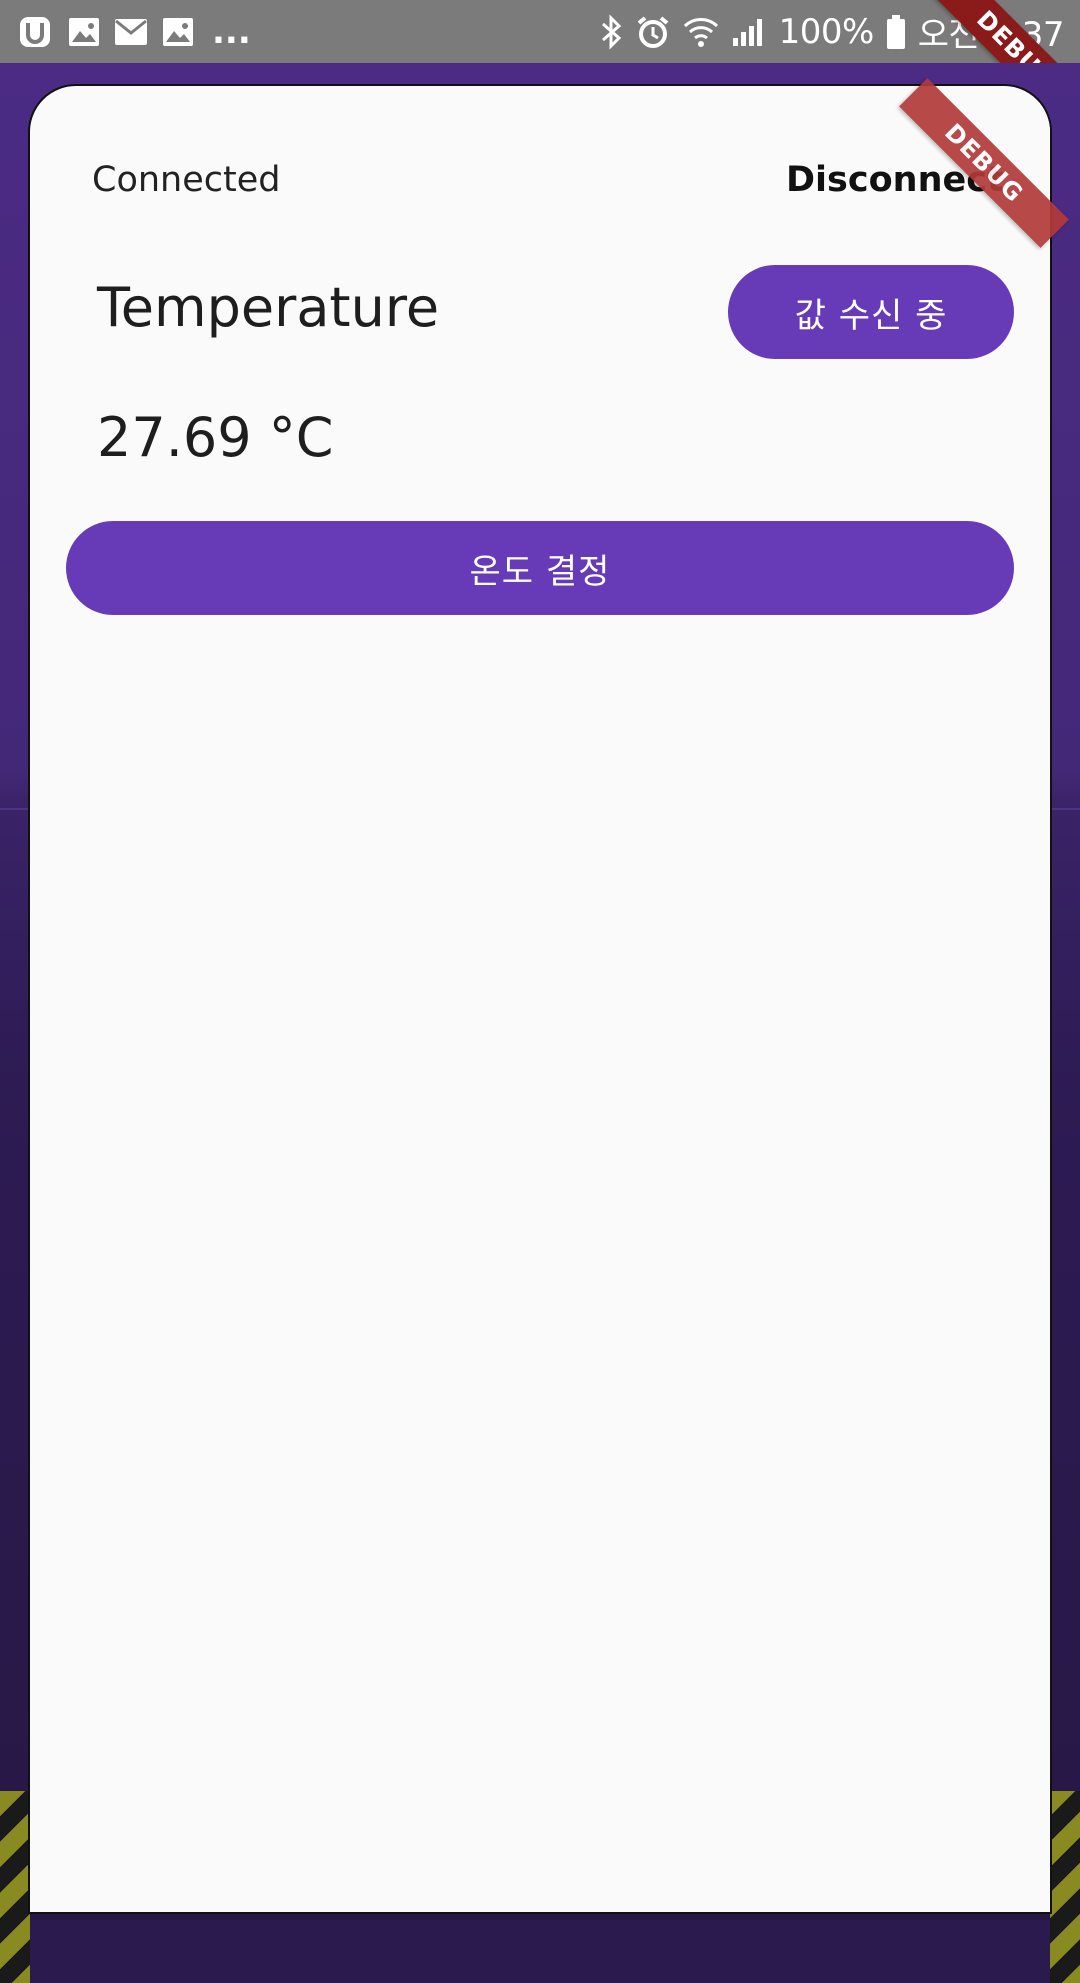 Image resolution: width=1080 pixels, height=1983 pixels. Describe the element at coordinates (540, 568) in the screenshot. I see `set-temperature-button: 온도 결정` at that location.